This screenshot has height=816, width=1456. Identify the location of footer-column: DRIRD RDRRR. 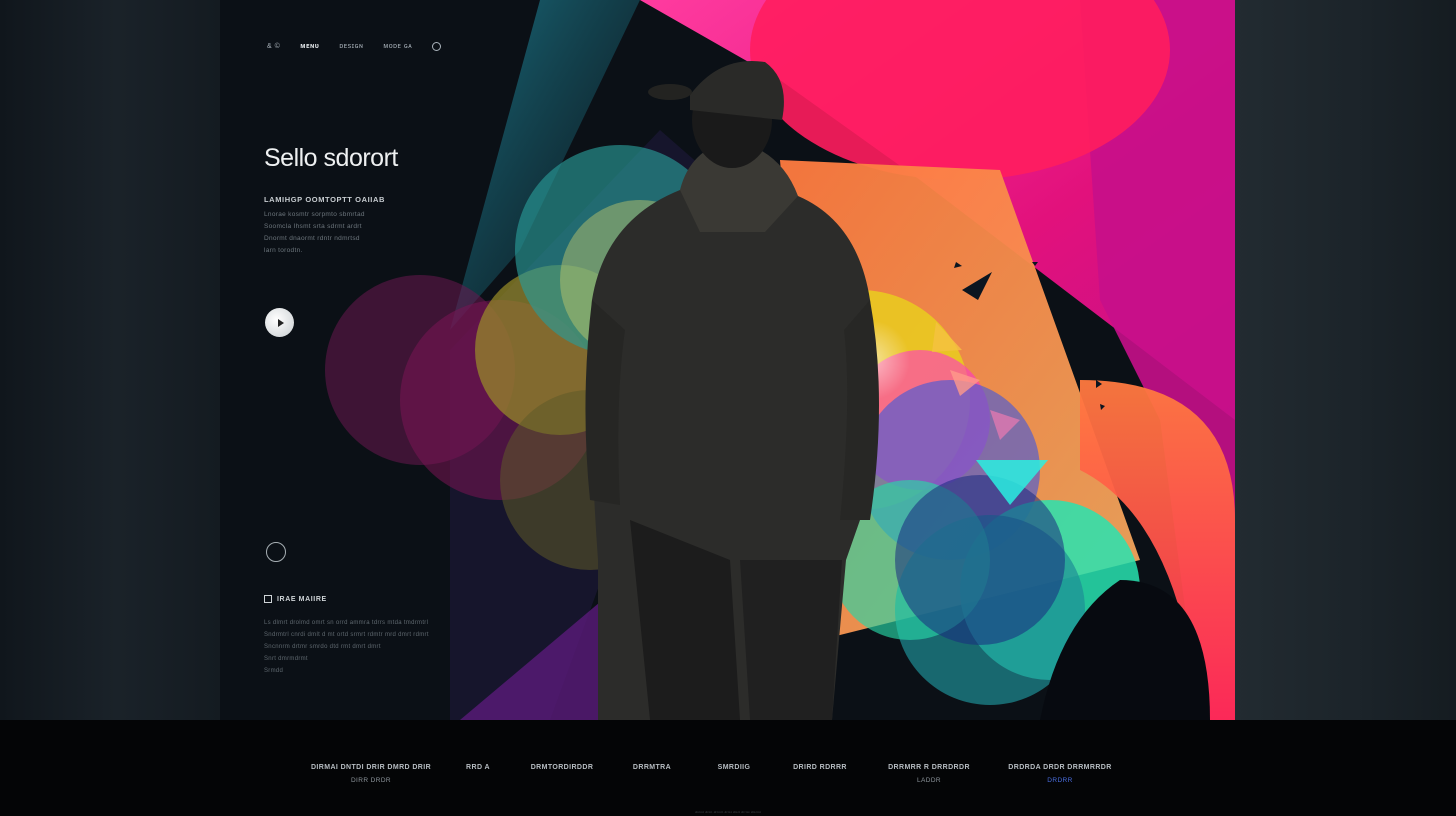
(820, 767).